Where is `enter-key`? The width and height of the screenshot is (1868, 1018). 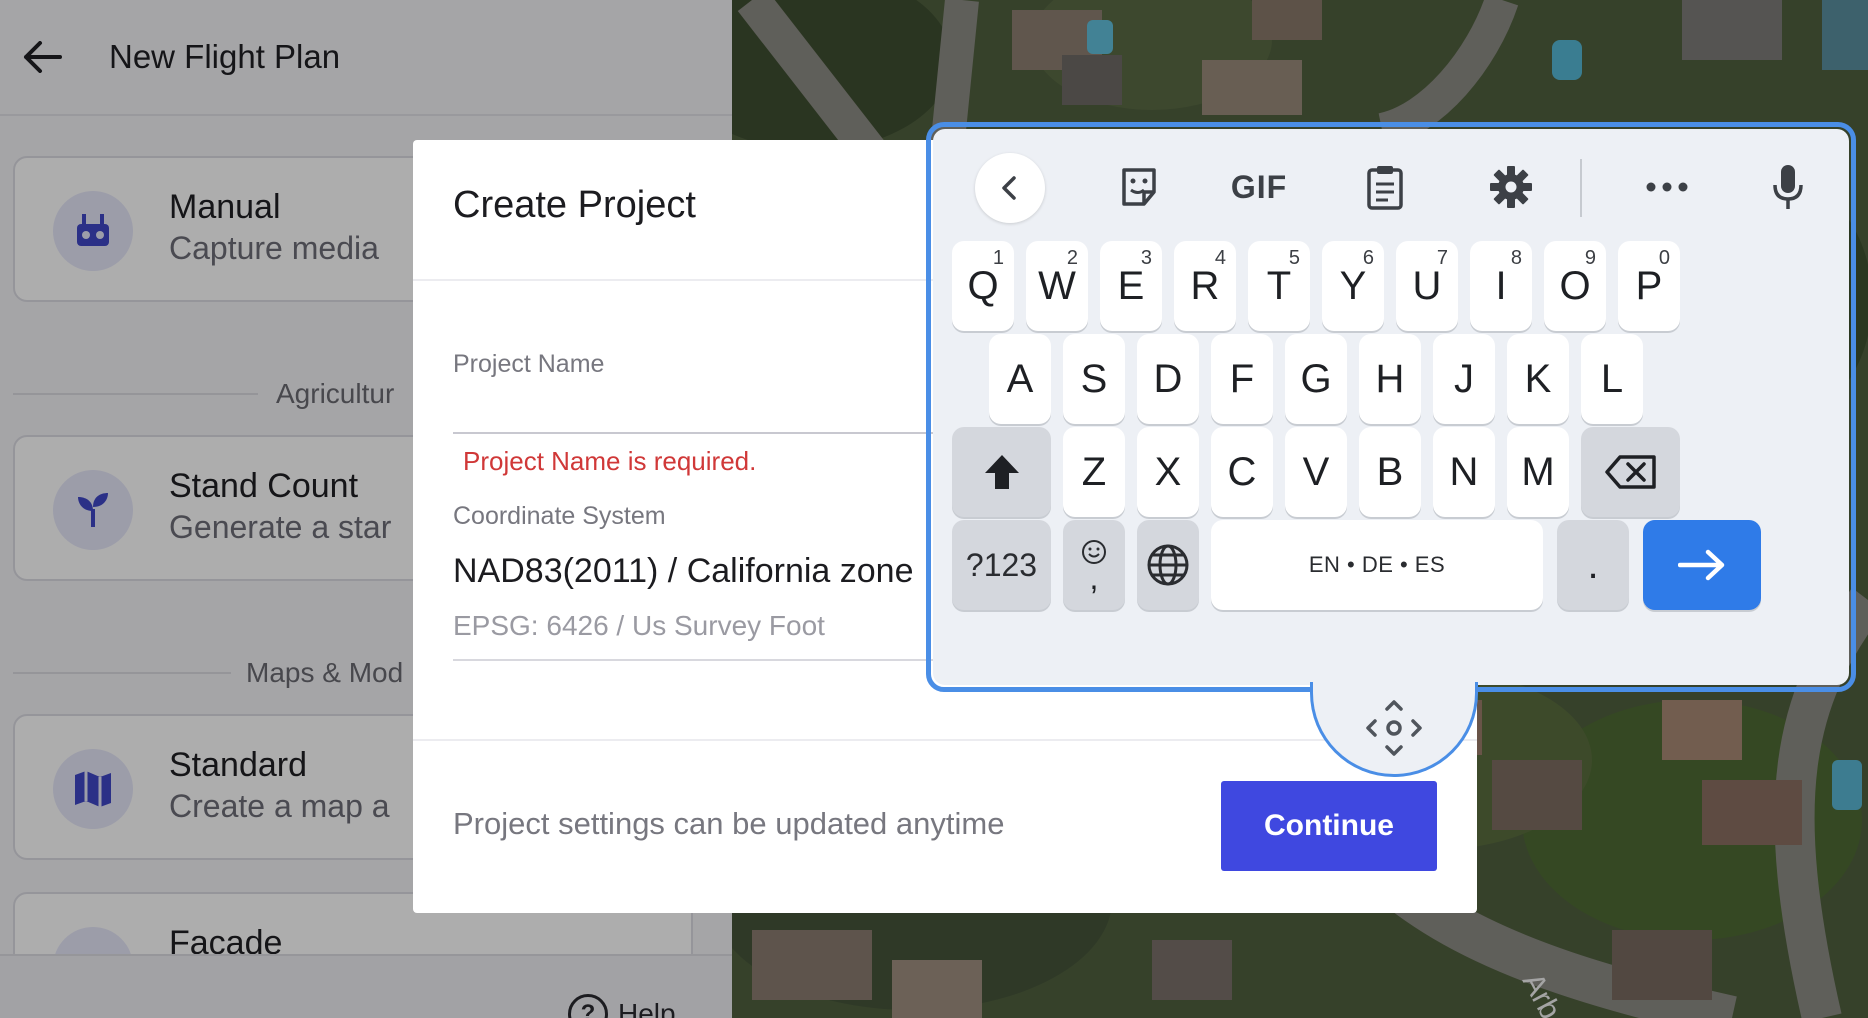 enter-key is located at coordinates (1702, 565).